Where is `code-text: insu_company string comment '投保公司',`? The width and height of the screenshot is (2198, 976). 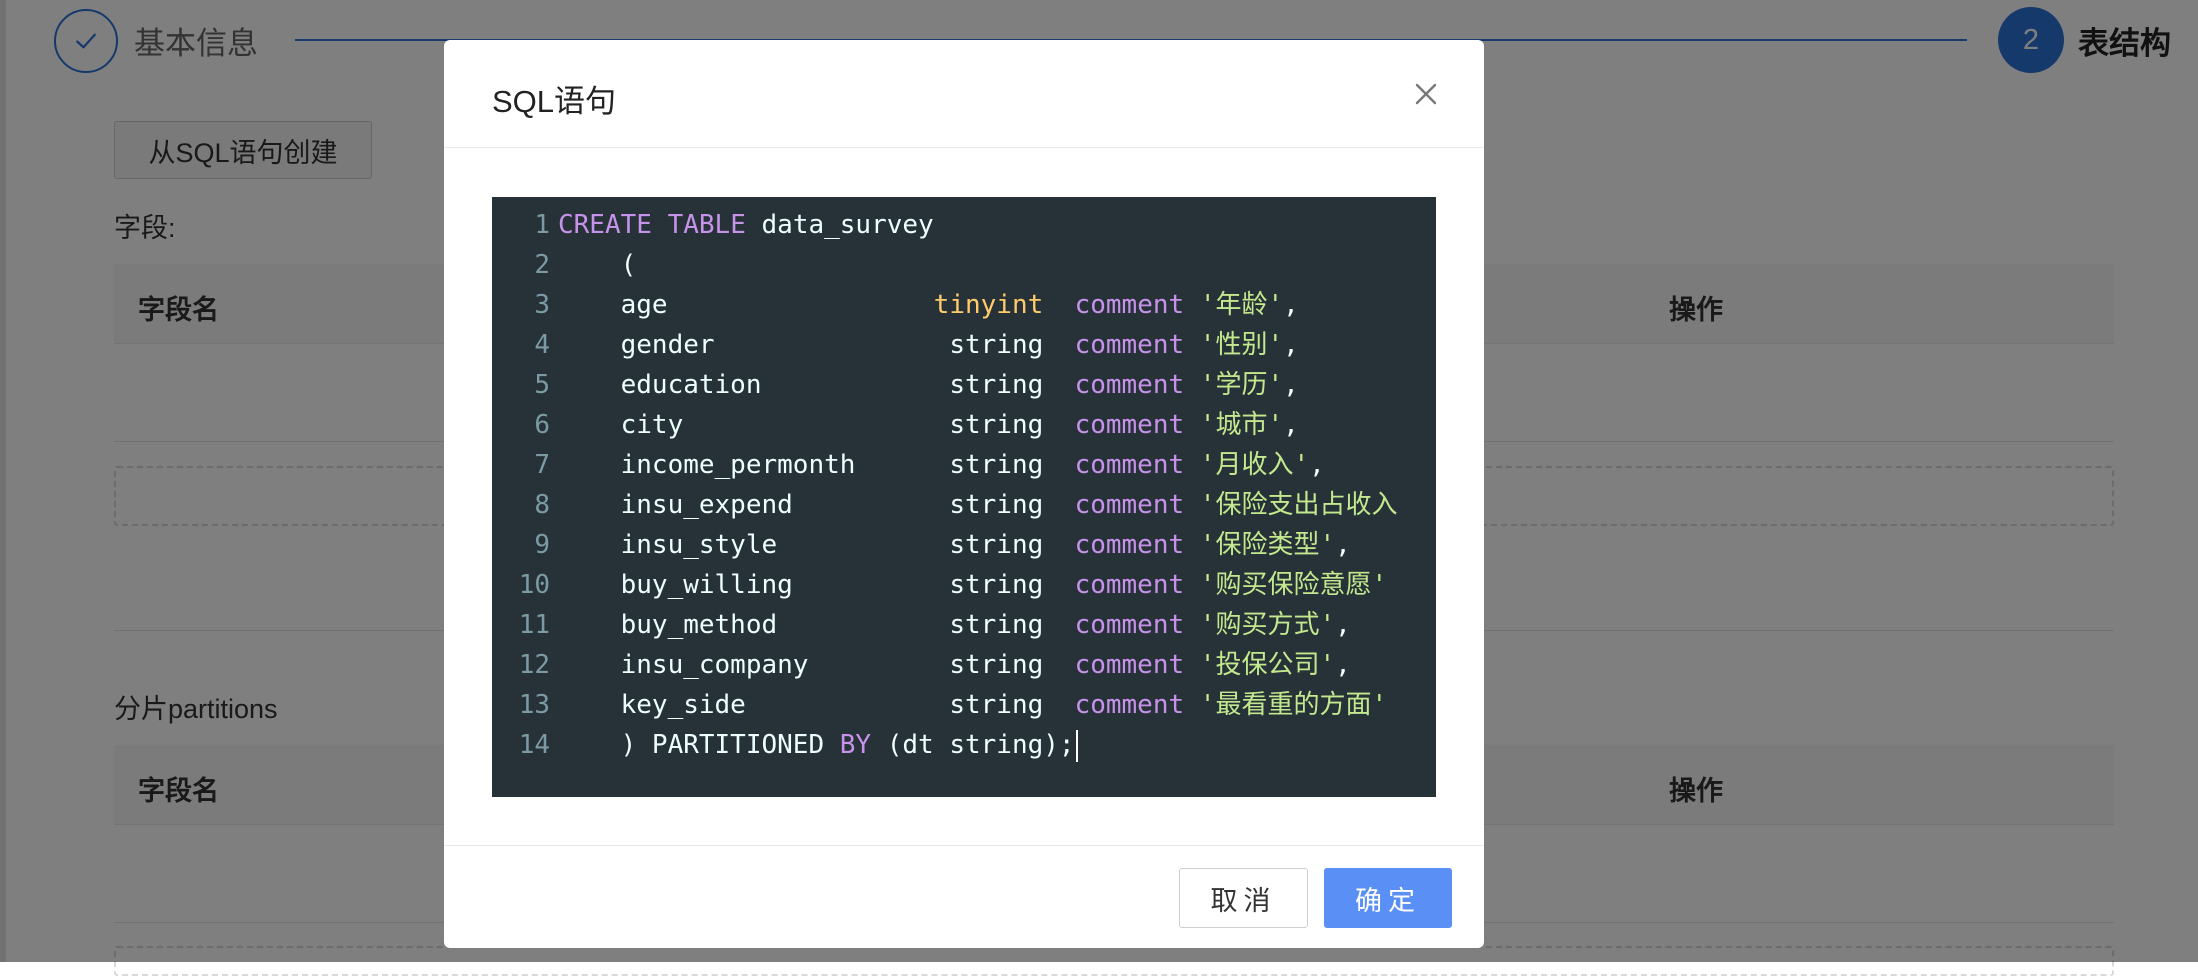 code-text: insu_company string comment '投保公司', is located at coordinates (954, 665).